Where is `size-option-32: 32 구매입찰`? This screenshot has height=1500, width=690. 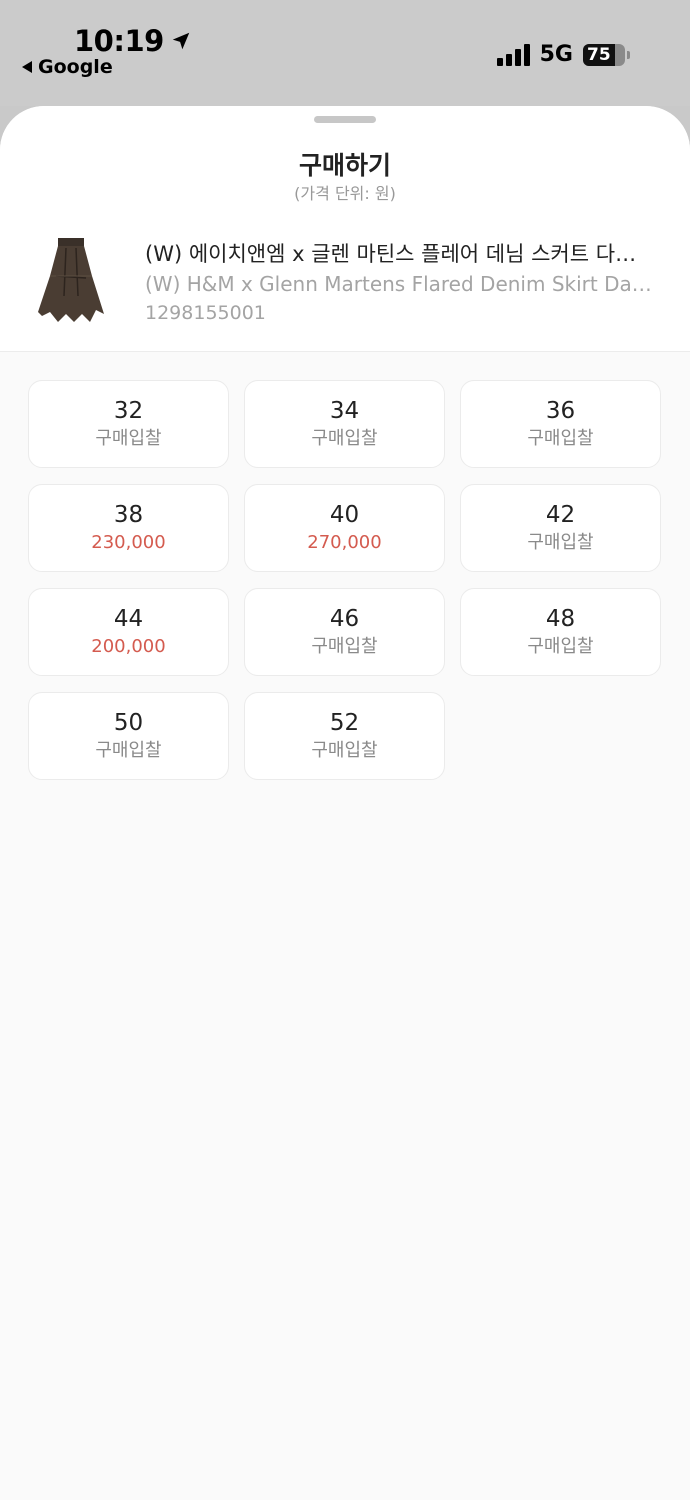
size-option-32: 32 구매입찰 is located at coordinates (128, 424).